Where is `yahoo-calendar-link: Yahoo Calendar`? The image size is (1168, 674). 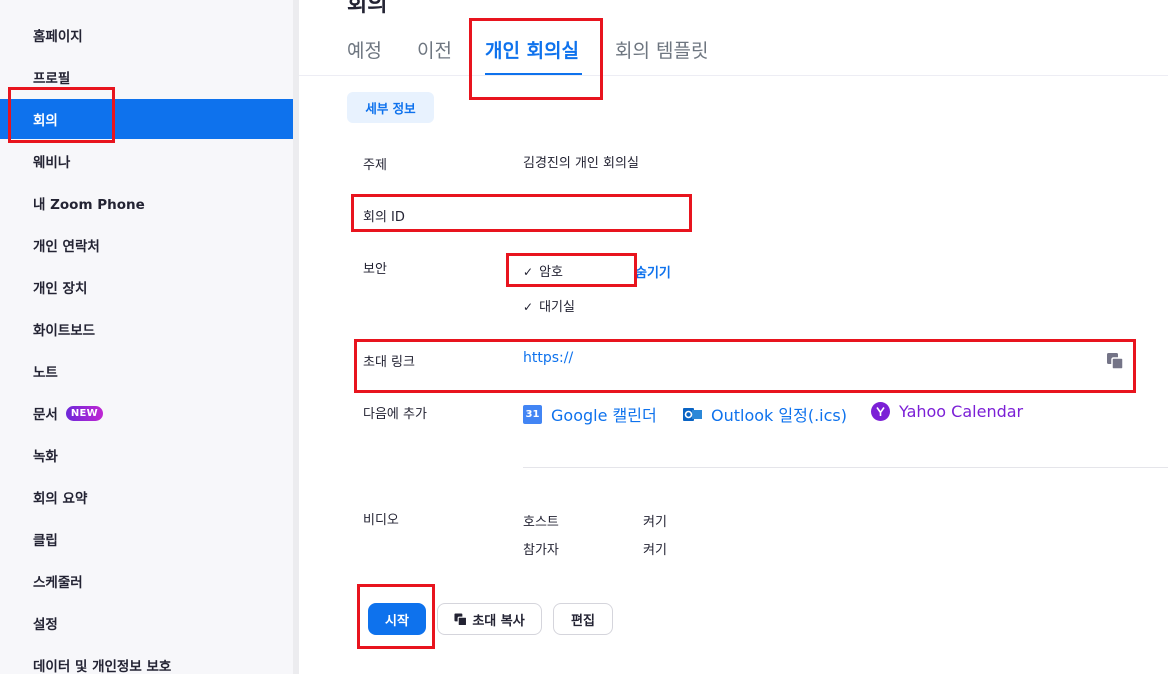
yahoo-calendar-link: Yahoo Calendar is located at coordinates (947, 411).